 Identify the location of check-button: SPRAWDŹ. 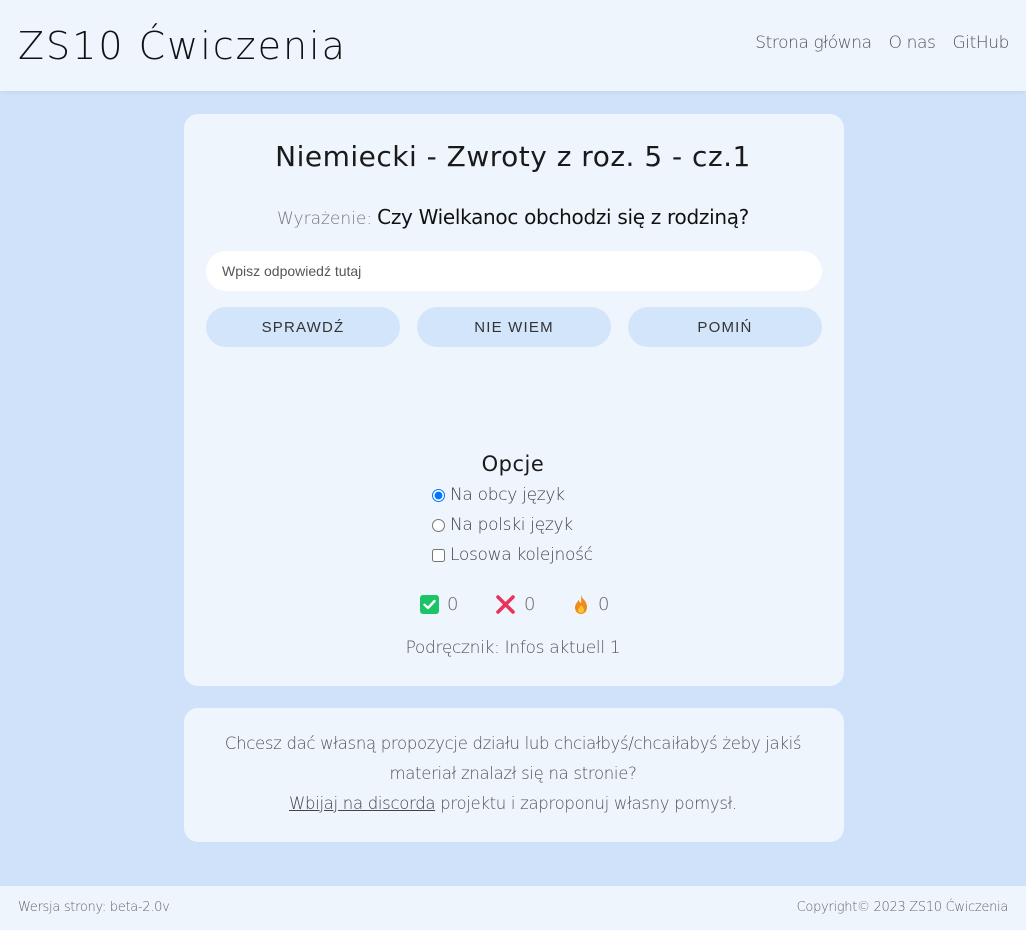
(303, 327).